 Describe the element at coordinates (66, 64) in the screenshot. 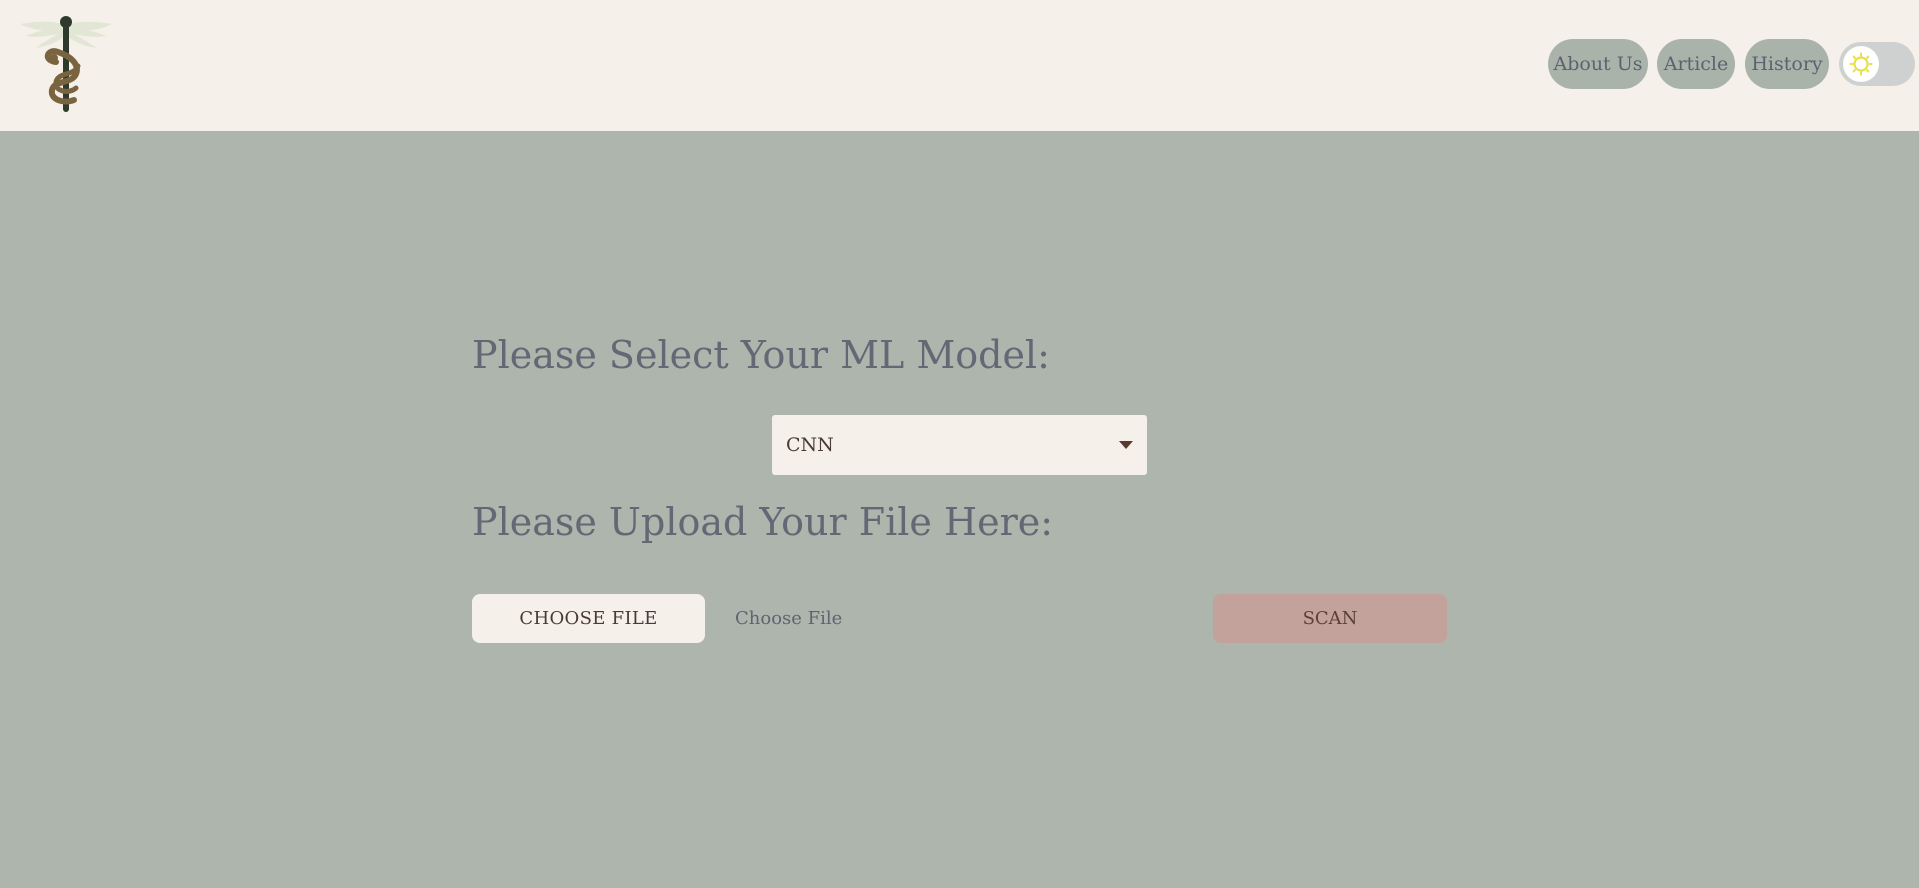

I see `caduceus-icon` at that location.